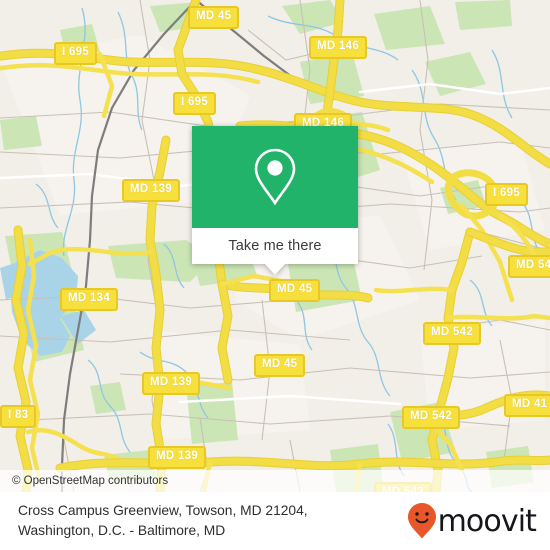 This screenshot has width=550, height=550. What do you see at coordinates (275, 481) in the screenshot?
I see `map-attribution: © OpenStreetMap contributors` at bounding box center [275, 481].